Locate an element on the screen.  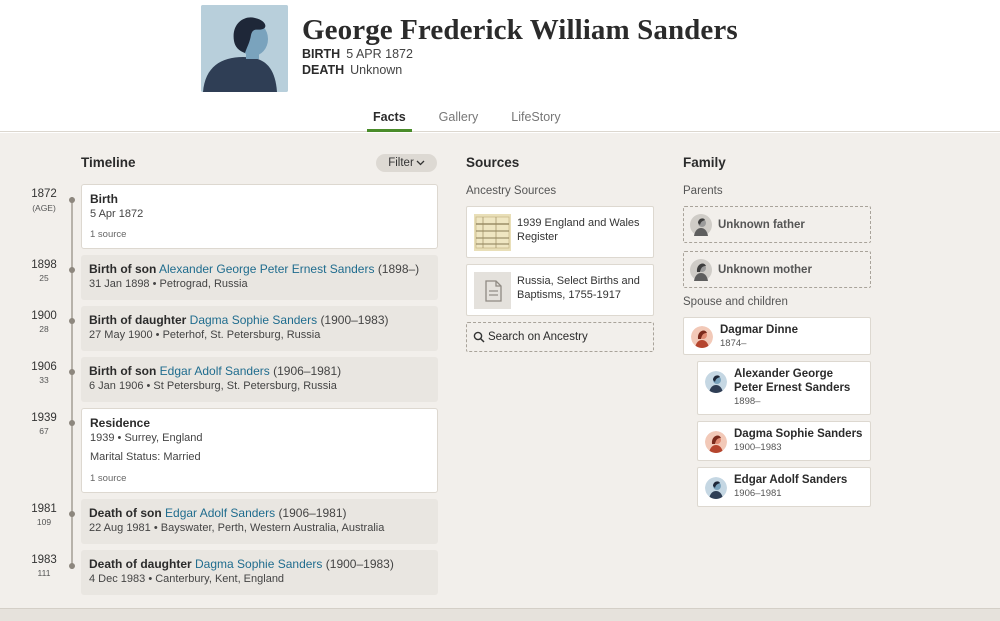
timeline-year: 1906 is located at coordinates (44, 367).